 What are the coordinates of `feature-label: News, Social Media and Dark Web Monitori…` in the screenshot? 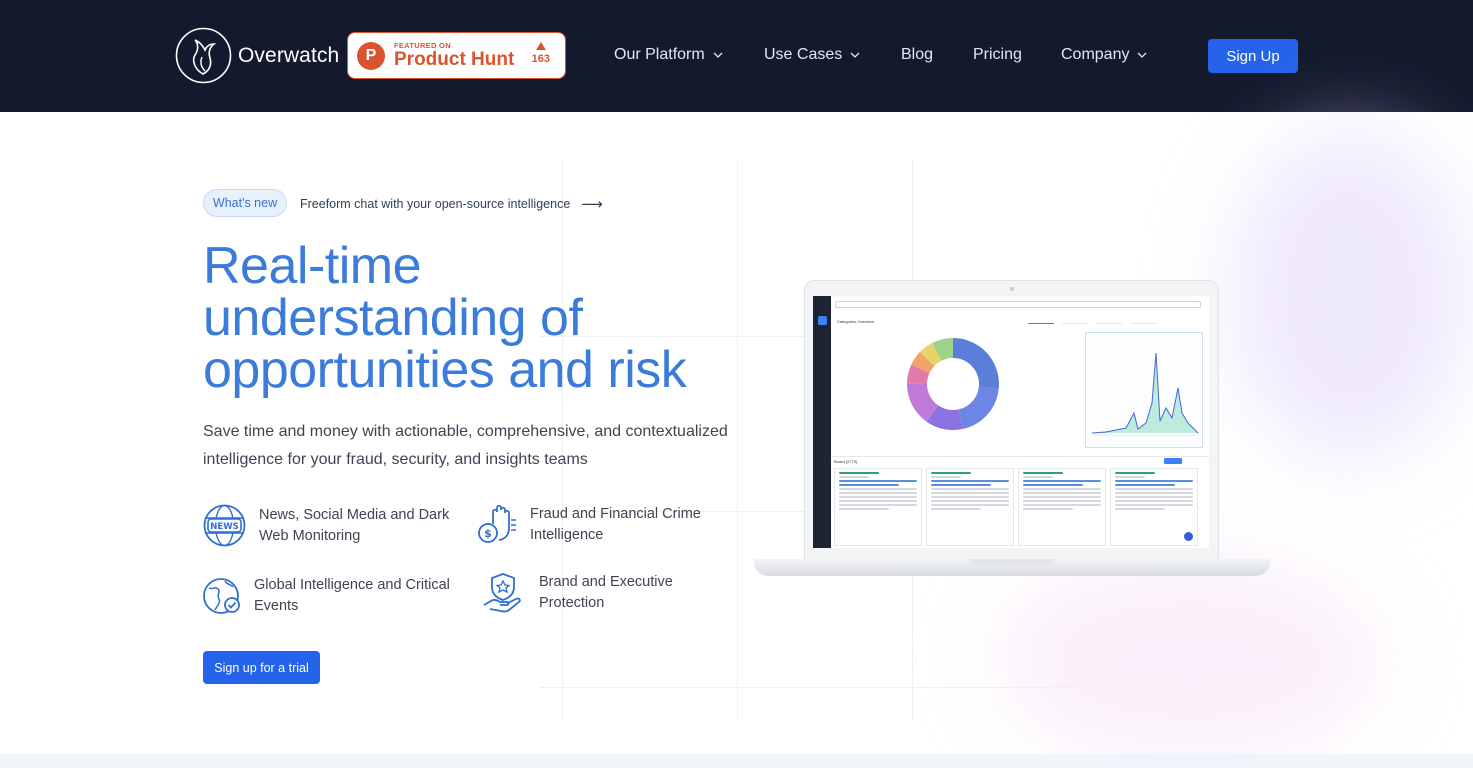 It's located at (354, 525).